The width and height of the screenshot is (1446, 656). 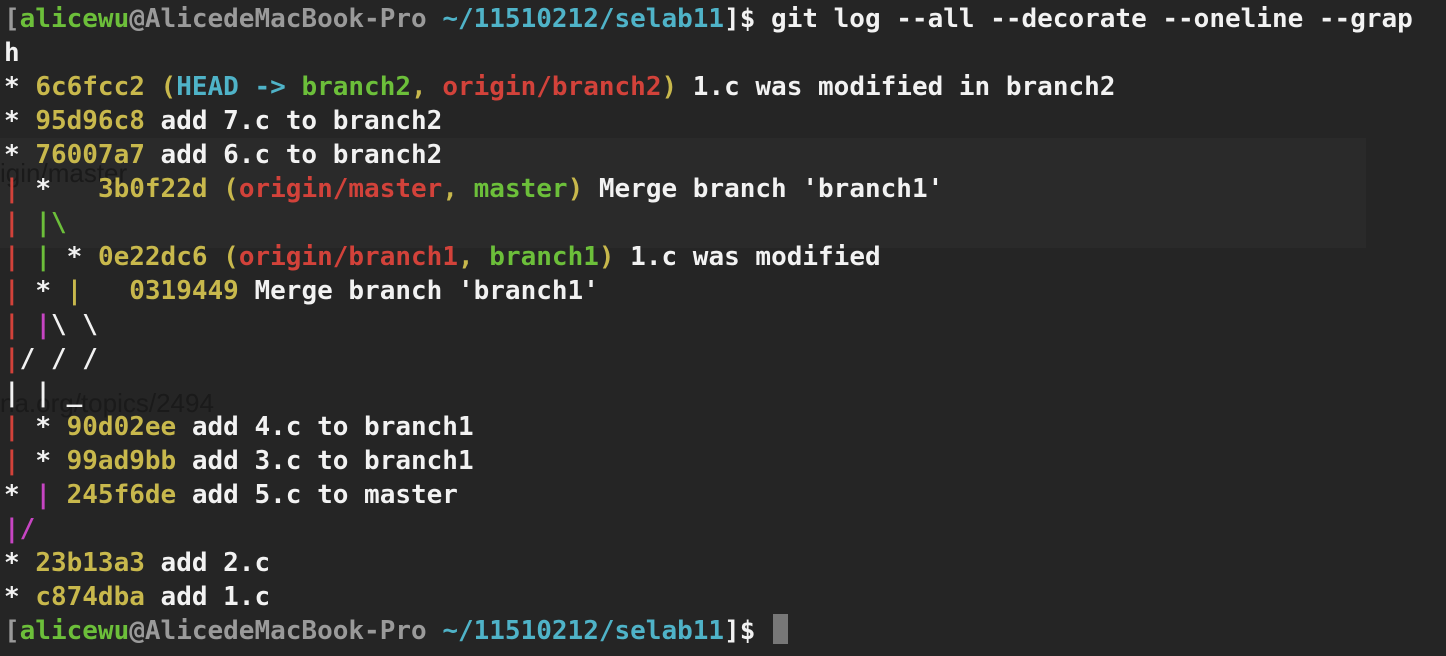 I want to click on text-segment: / / /, so click(x=58, y=359).